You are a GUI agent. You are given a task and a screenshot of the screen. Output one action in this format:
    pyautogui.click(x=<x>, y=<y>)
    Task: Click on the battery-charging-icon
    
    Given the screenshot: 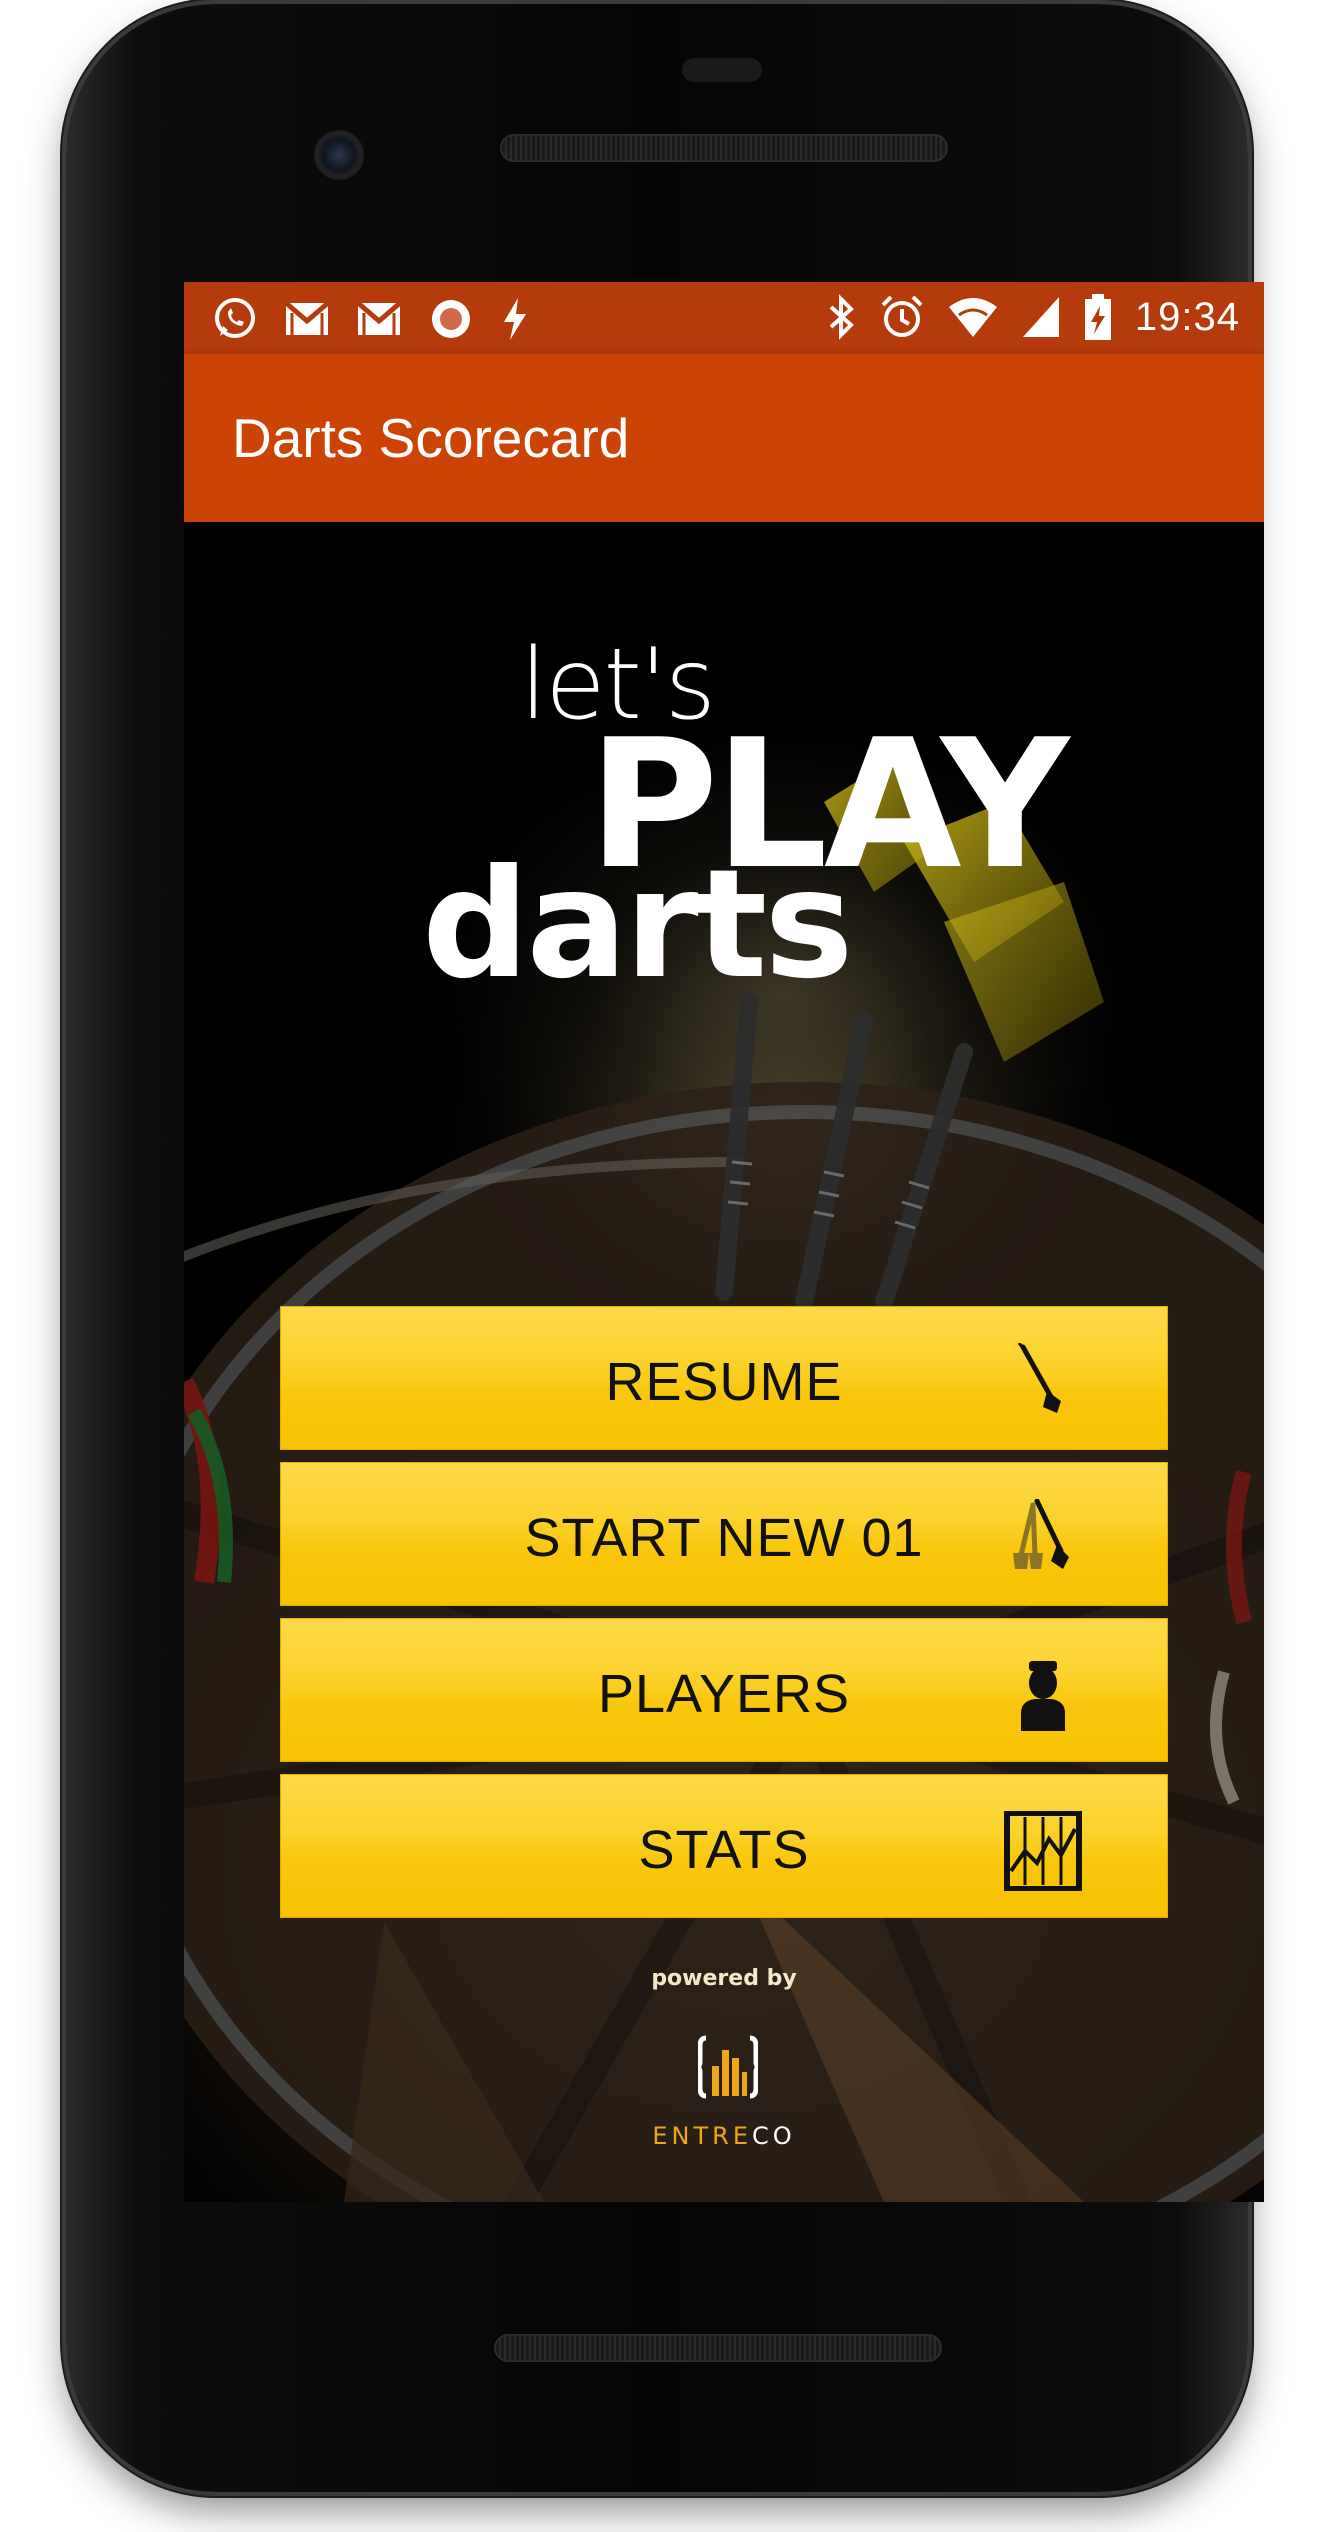 What is the action you would take?
    pyautogui.click(x=1097, y=317)
    